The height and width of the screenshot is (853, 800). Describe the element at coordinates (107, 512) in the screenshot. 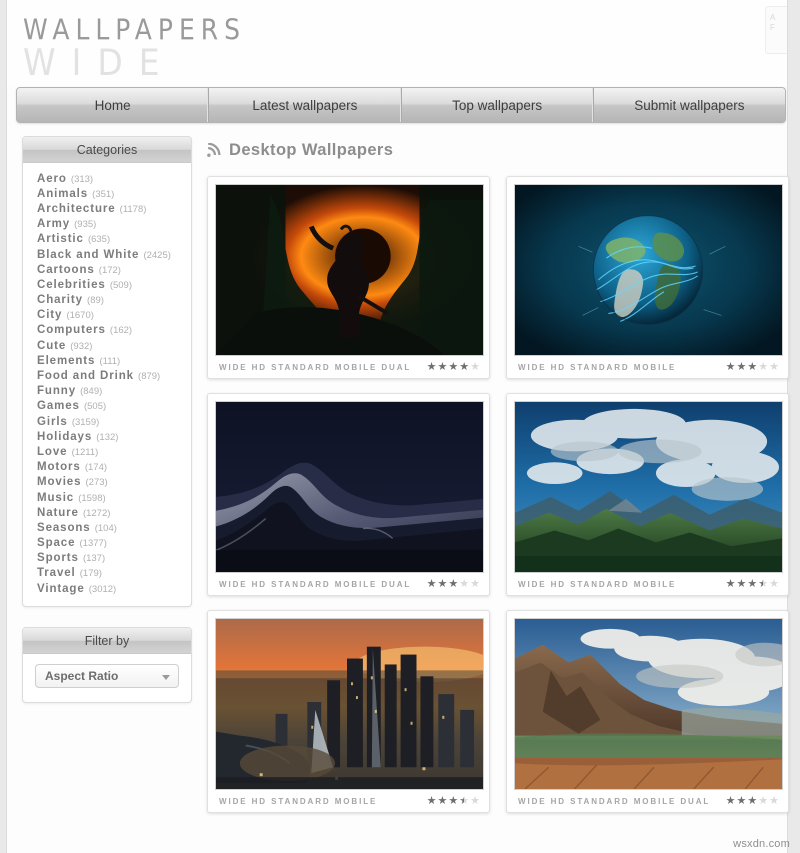

I see `category-item: Nature (1272)` at that location.